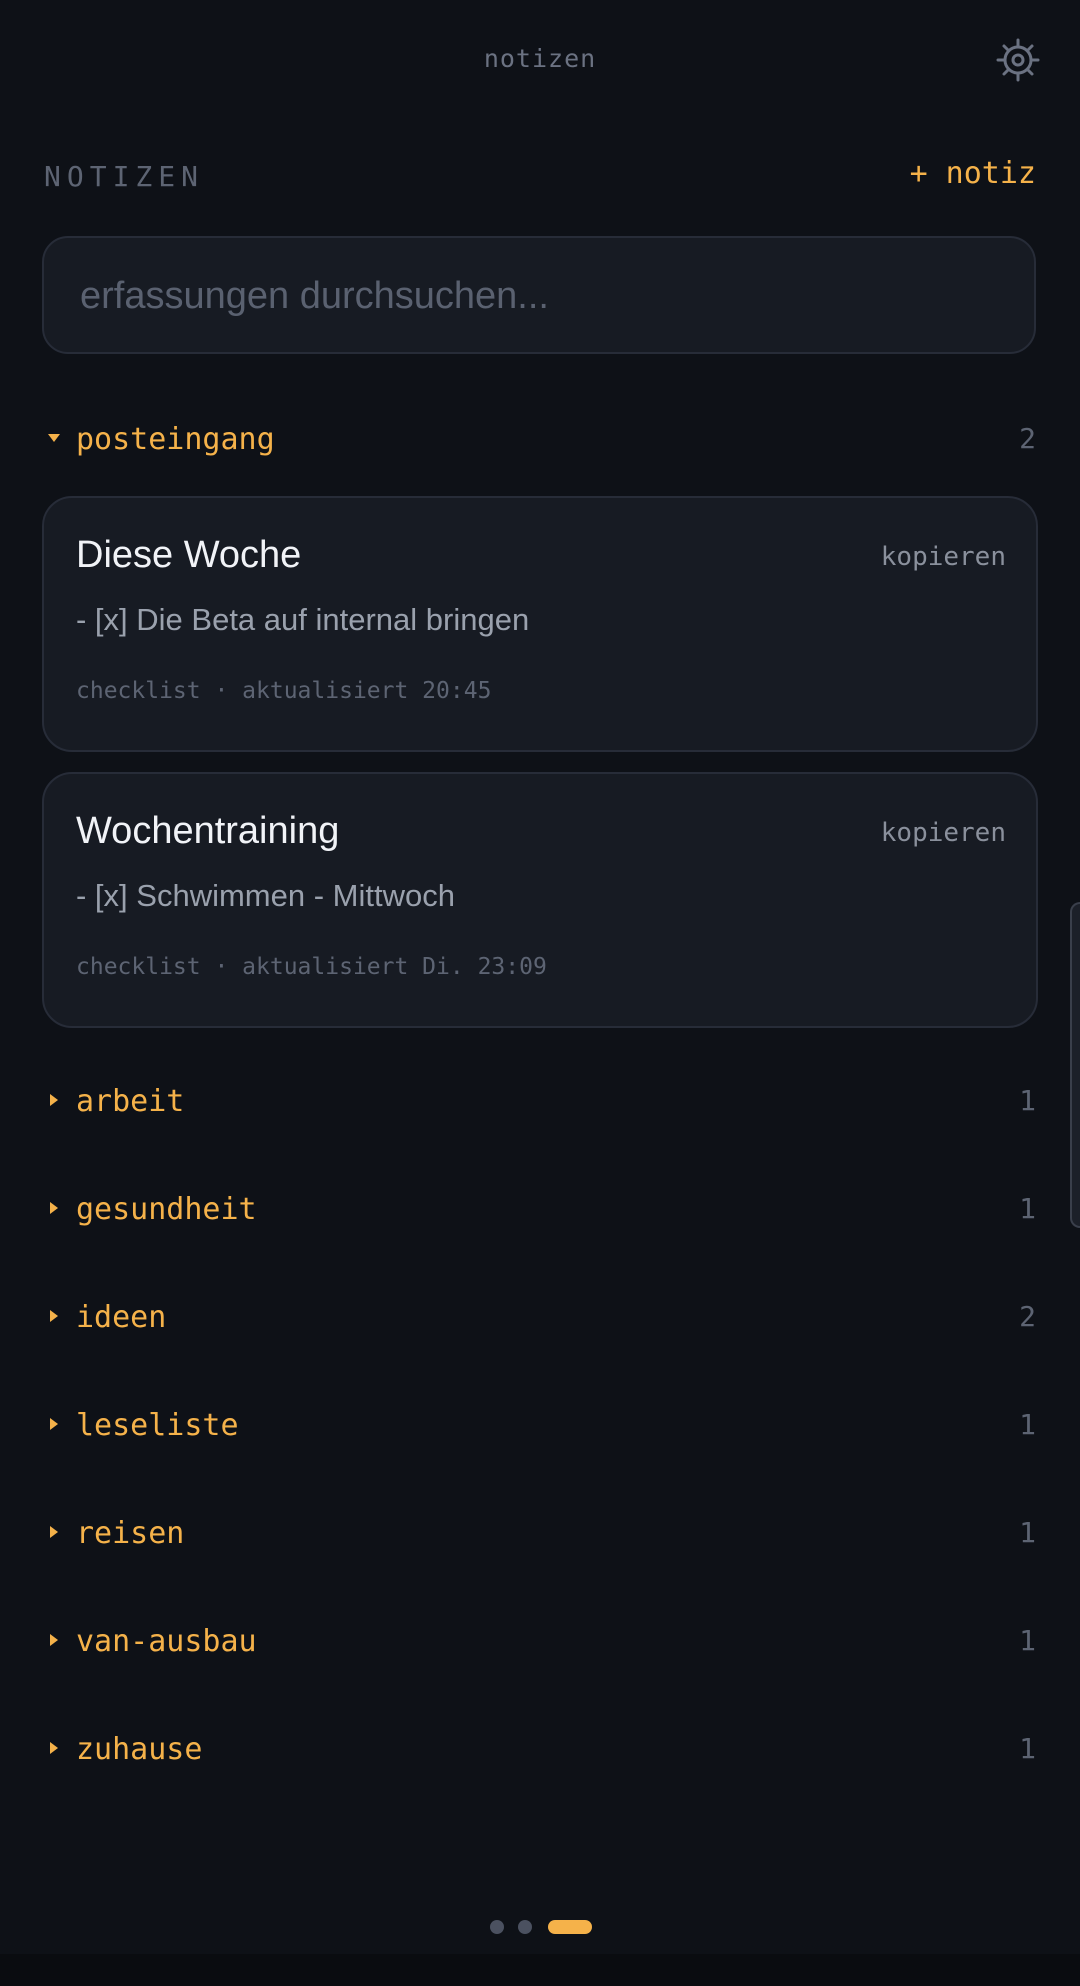 This screenshot has height=1986, width=1080. Describe the element at coordinates (54, 438) in the screenshot. I see `caret-down-icon` at that location.